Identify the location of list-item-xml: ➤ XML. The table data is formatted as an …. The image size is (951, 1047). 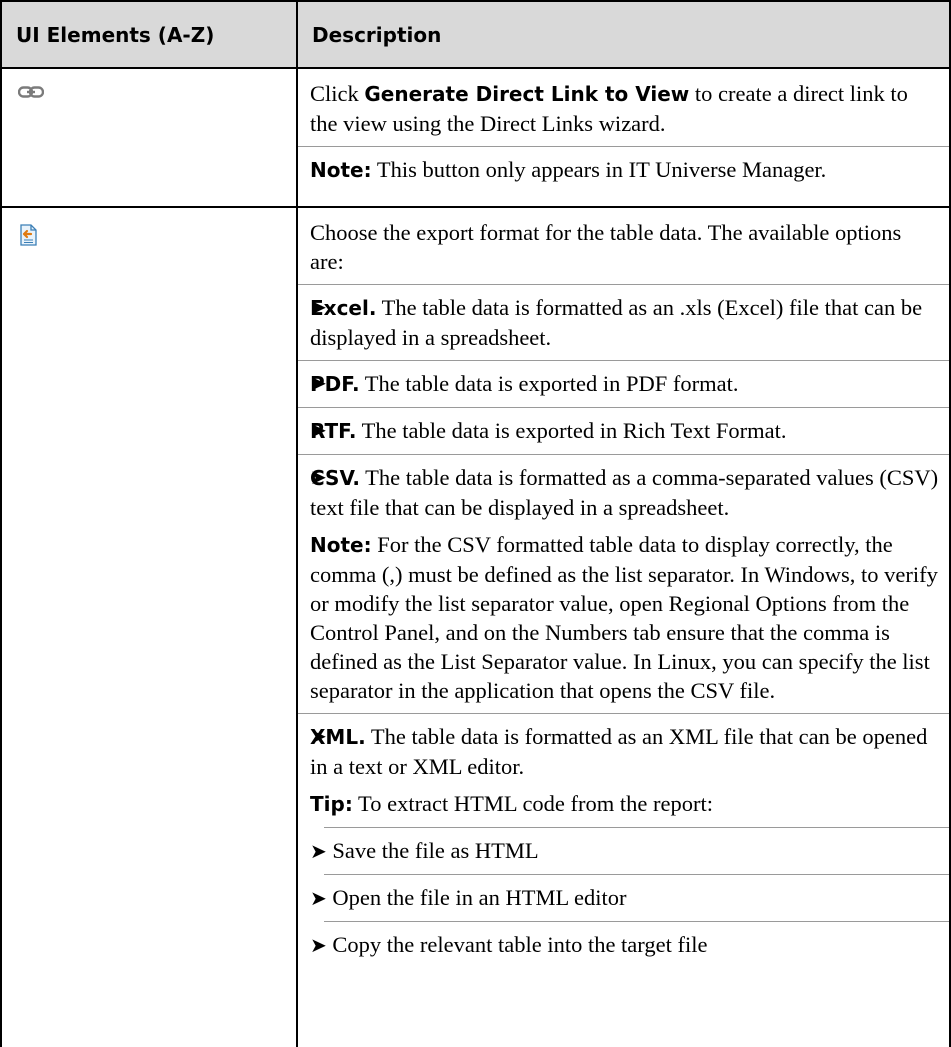
(619, 751).